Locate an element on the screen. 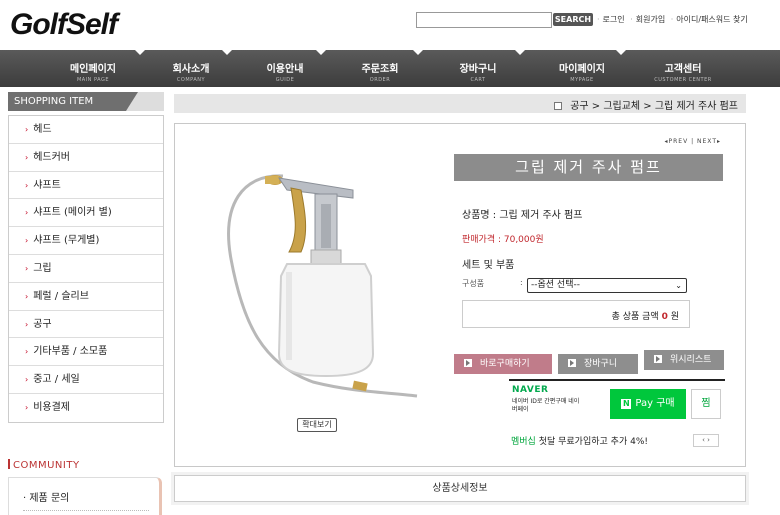  category-used-sale: › 중고 / 세일 is located at coordinates (86, 380).